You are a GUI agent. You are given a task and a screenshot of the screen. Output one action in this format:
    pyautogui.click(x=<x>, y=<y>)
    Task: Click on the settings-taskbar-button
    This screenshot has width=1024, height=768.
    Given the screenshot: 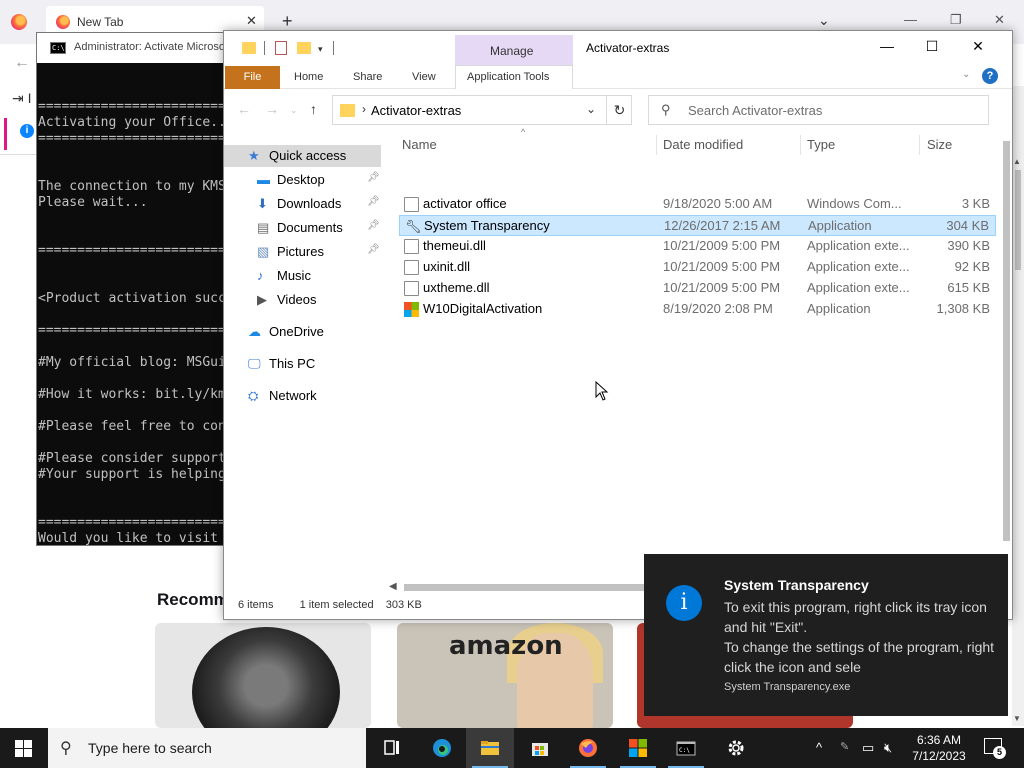 What is the action you would take?
    pyautogui.click(x=736, y=748)
    